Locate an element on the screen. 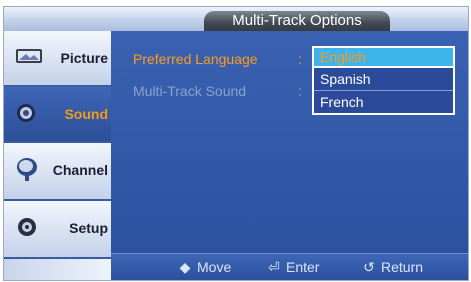 Image resolution: width=471 pixels, height=282 pixels. language-dropdown-selected: English is located at coordinates (383, 57).